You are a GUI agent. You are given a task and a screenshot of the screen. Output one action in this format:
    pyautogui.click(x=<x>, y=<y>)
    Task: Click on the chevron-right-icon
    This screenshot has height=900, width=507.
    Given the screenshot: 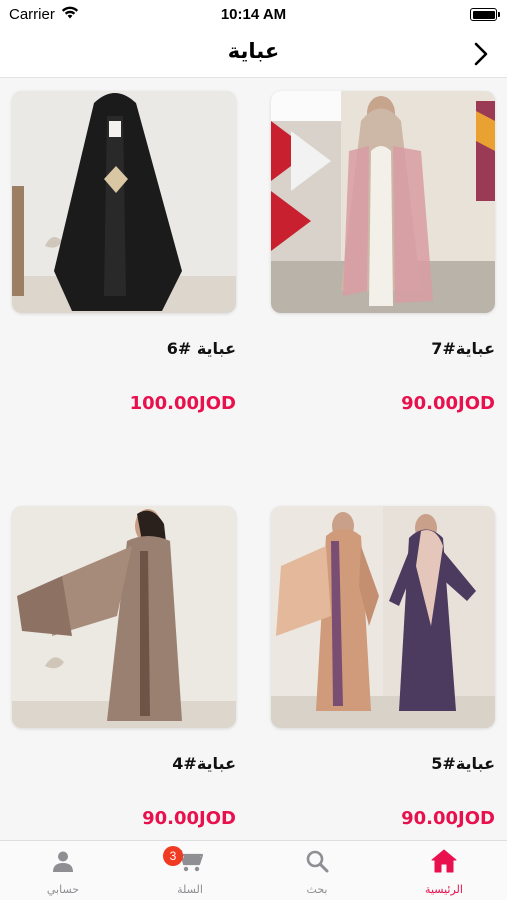 What is the action you would take?
    pyautogui.click(x=481, y=54)
    